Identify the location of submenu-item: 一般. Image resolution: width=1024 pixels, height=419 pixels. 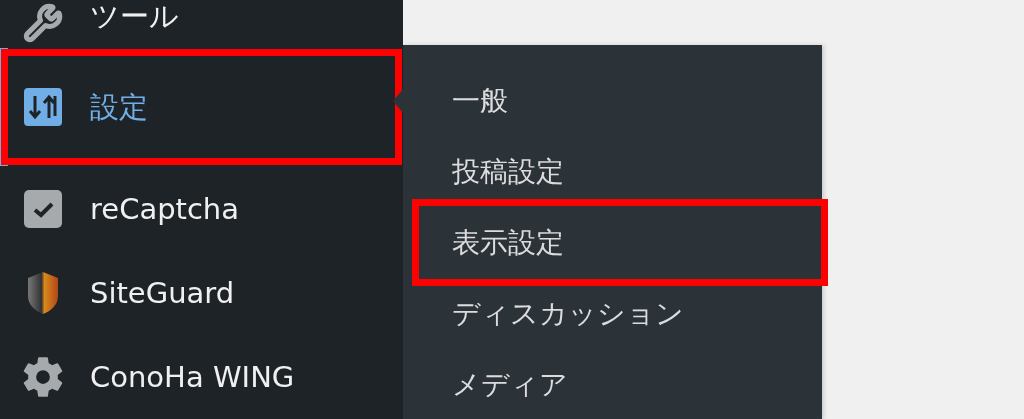
(612, 100).